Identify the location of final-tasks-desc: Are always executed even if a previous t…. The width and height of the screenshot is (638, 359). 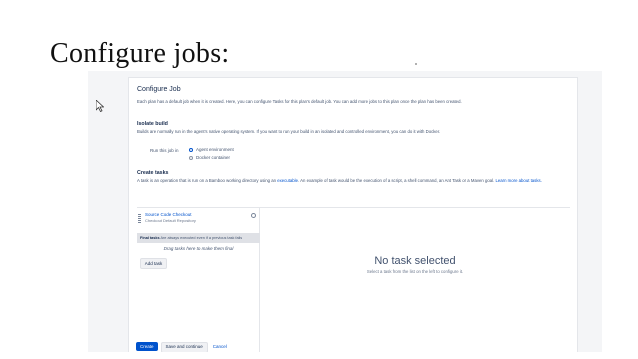
(201, 238).